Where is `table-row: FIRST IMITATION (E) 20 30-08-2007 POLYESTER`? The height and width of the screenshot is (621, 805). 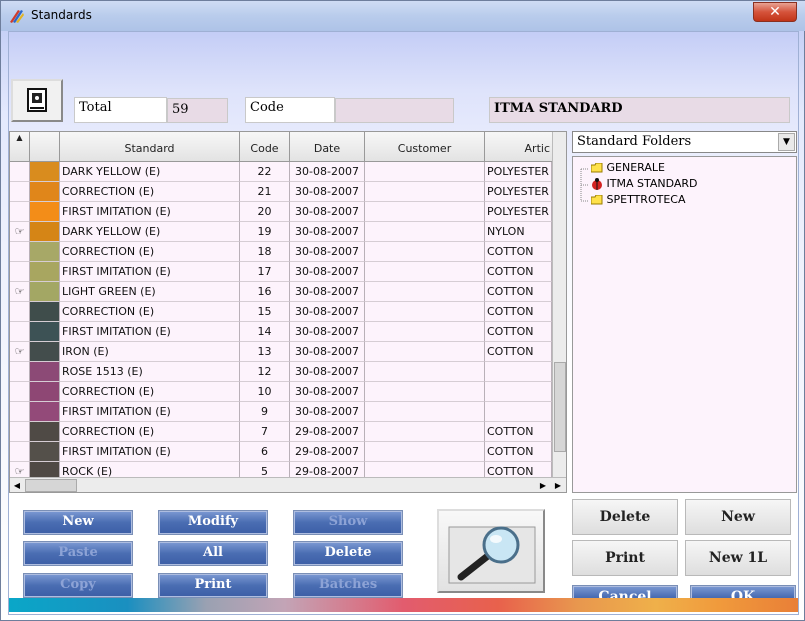 table-row: FIRST IMITATION (E) 20 30-08-2007 POLYESTER is located at coordinates (281, 212).